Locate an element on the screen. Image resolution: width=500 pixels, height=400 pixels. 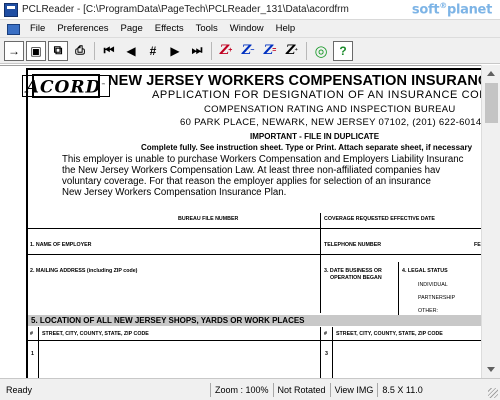
resize-grip-icon is located at coordinates (493, 393).